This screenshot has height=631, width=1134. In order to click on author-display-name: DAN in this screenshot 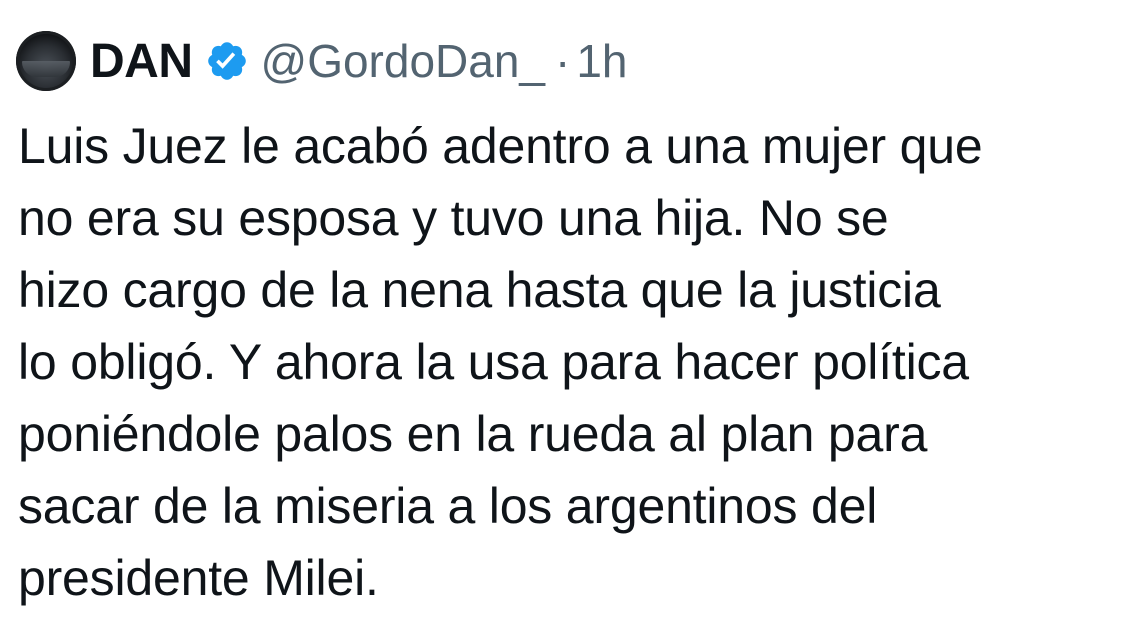, I will do `click(141, 61)`.